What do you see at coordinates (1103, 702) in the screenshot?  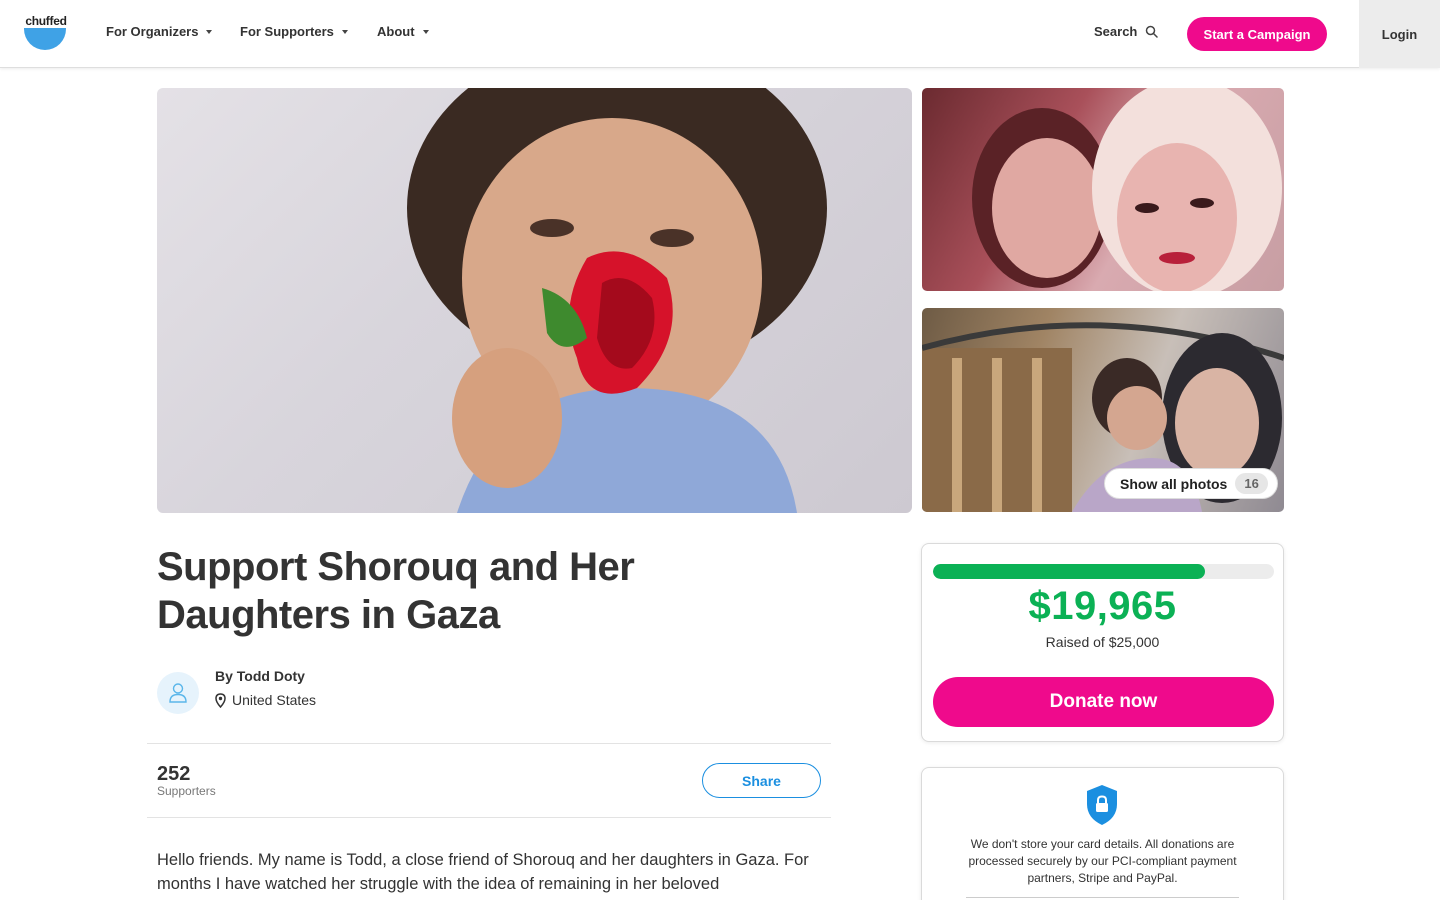 I see `donate-now-button: Donate now` at bounding box center [1103, 702].